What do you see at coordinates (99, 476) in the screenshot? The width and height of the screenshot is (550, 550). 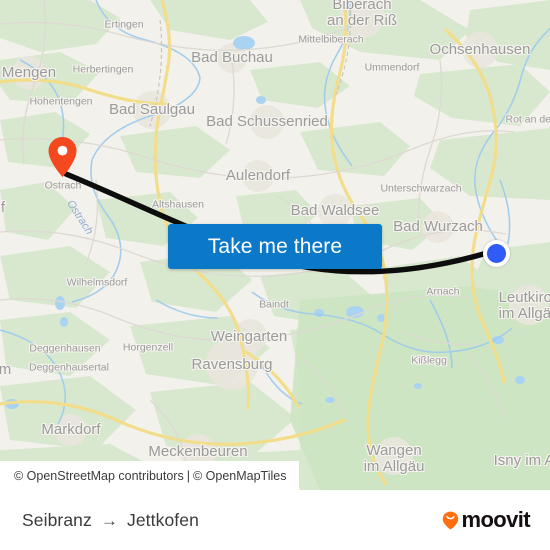 I see `osm-attribution-link: © OpenStreetMap contributors` at bounding box center [99, 476].